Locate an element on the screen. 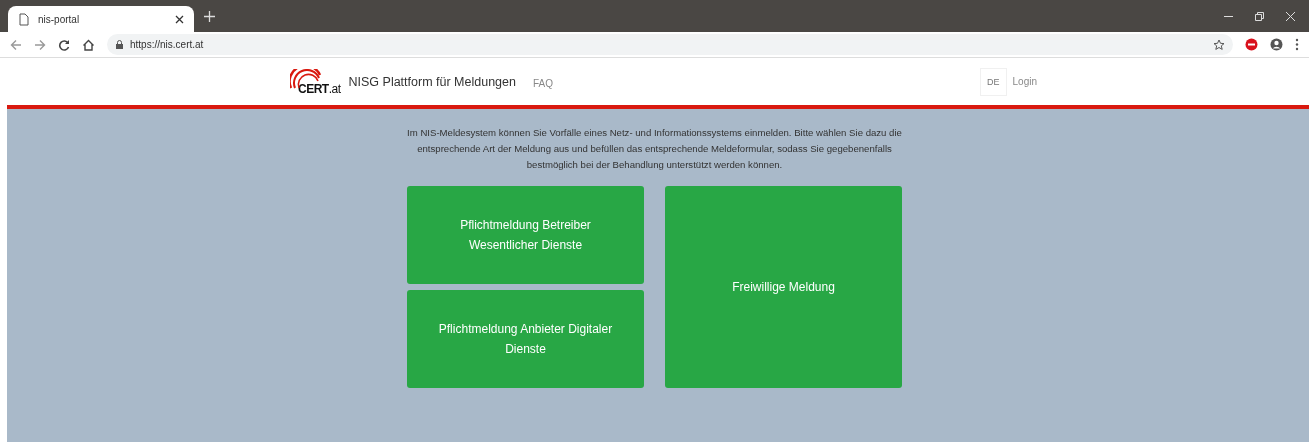 This screenshot has width=1309, height=442. nav-link: FAQ is located at coordinates (542, 83).